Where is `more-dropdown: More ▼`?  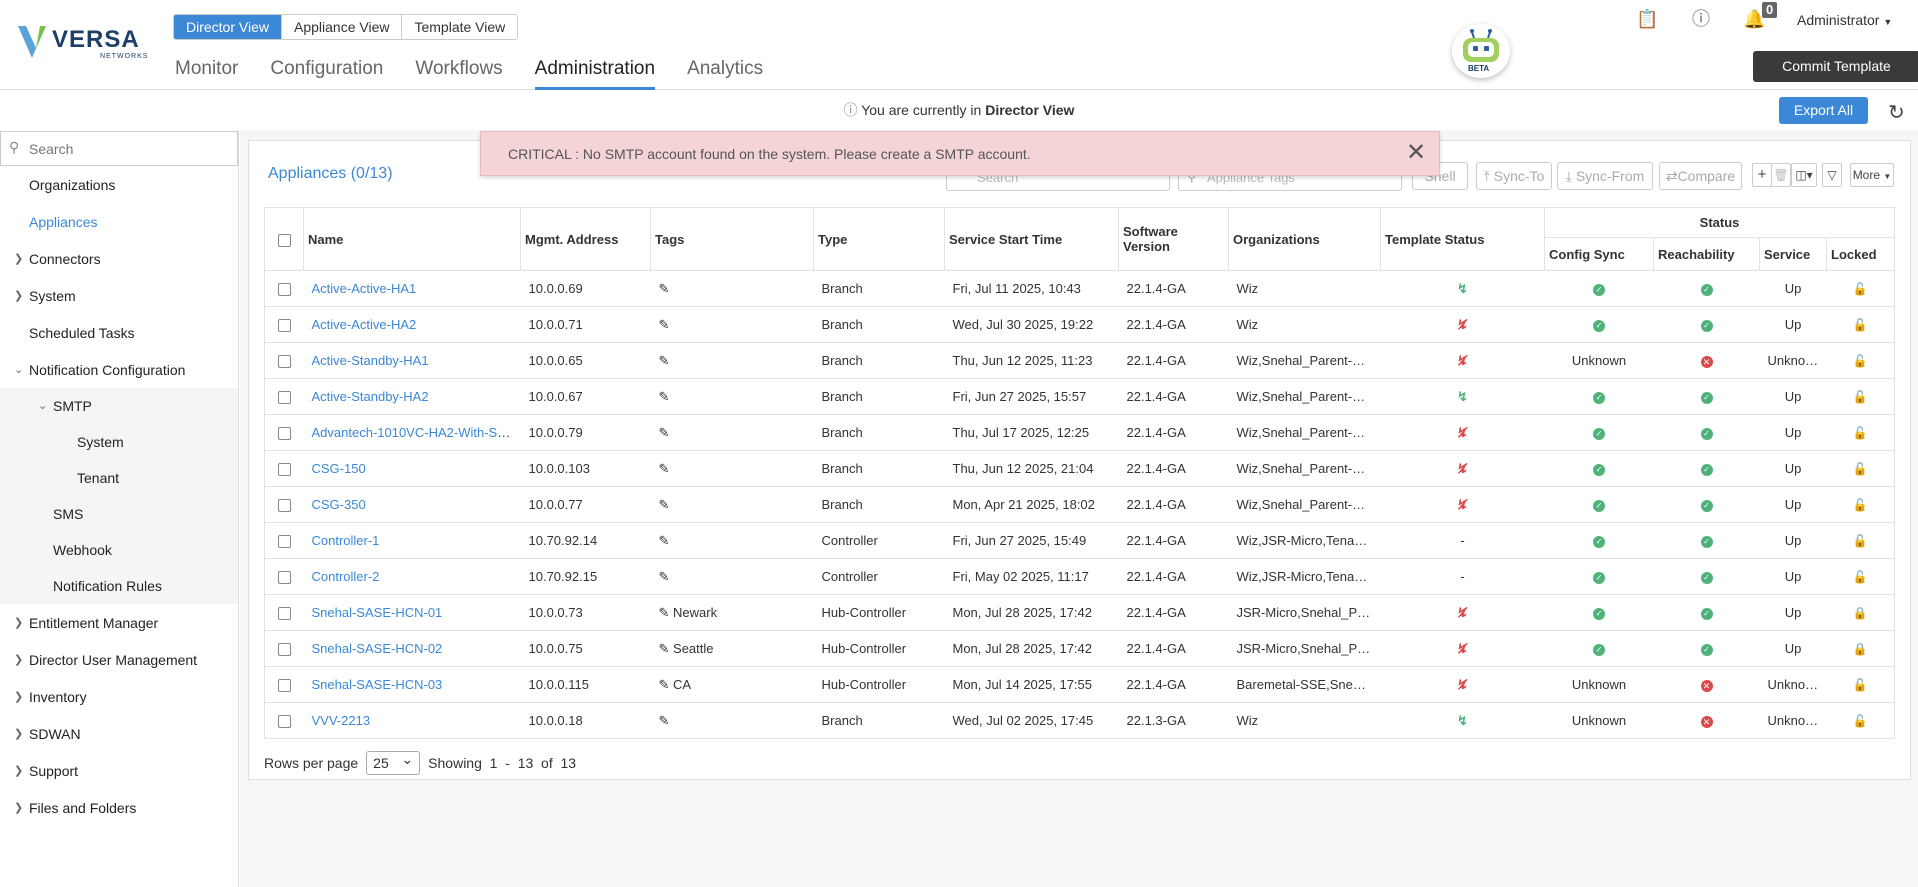 more-dropdown: More ▼ is located at coordinates (1872, 175).